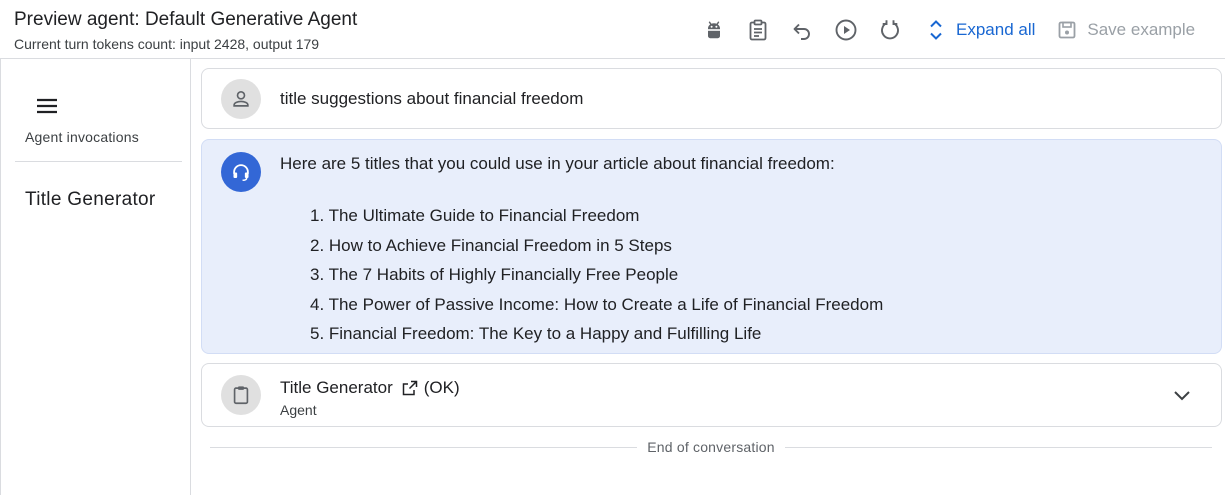  I want to click on open-in-new-icon, so click(410, 388).